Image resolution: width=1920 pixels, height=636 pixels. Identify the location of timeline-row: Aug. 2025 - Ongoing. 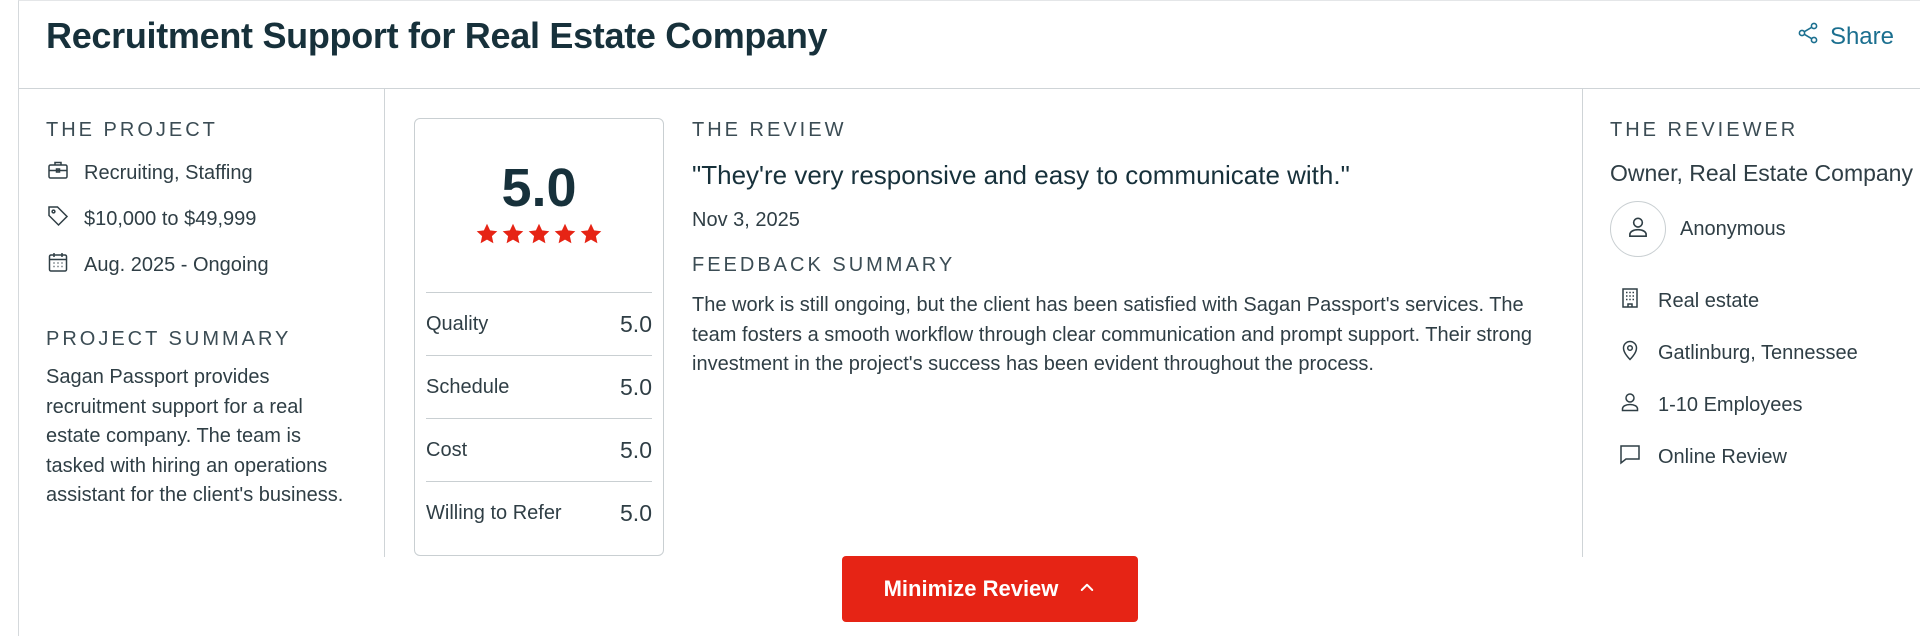
(211, 265).